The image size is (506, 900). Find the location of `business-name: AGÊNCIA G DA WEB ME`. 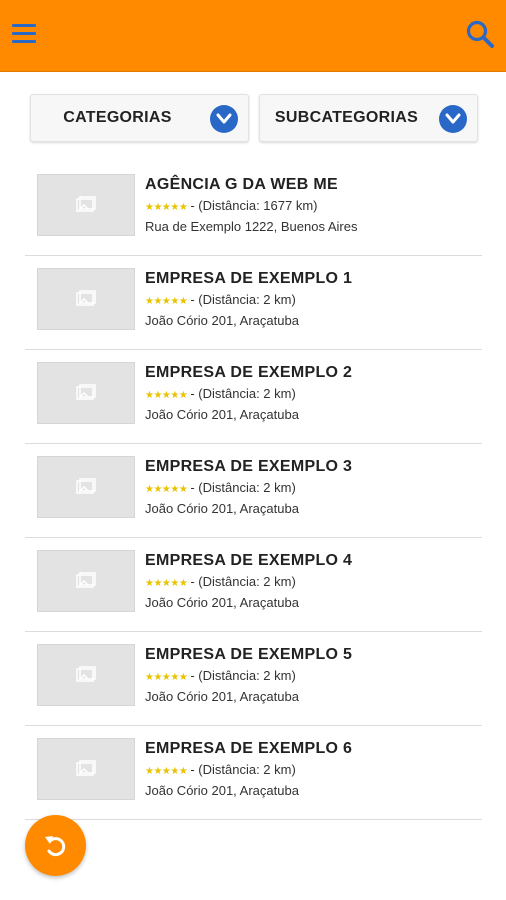

business-name: AGÊNCIA G DA WEB ME is located at coordinates (241, 184).